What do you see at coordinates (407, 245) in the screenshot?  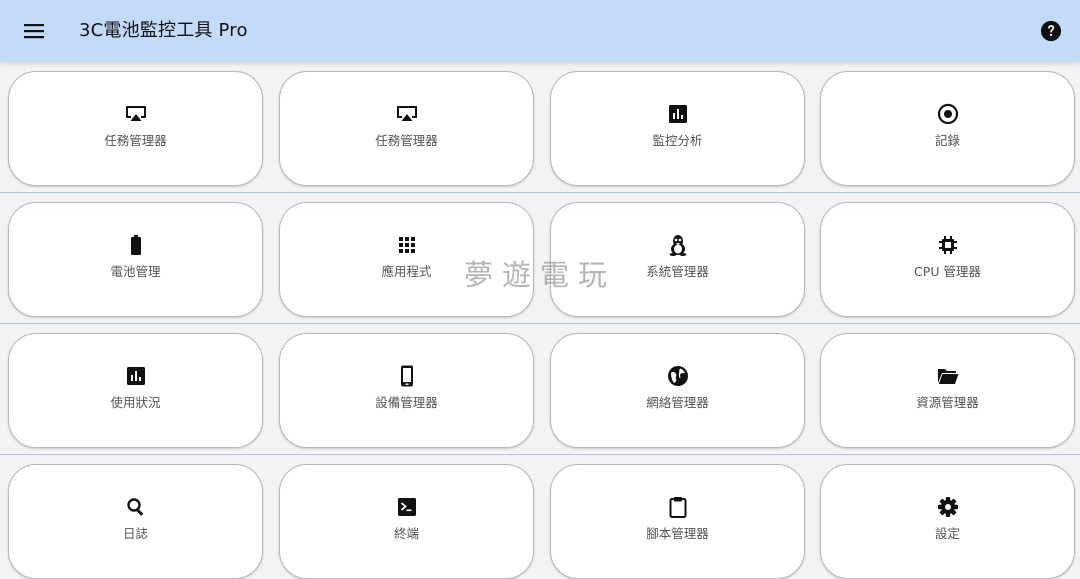 I see `apps-grid-icon` at bounding box center [407, 245].